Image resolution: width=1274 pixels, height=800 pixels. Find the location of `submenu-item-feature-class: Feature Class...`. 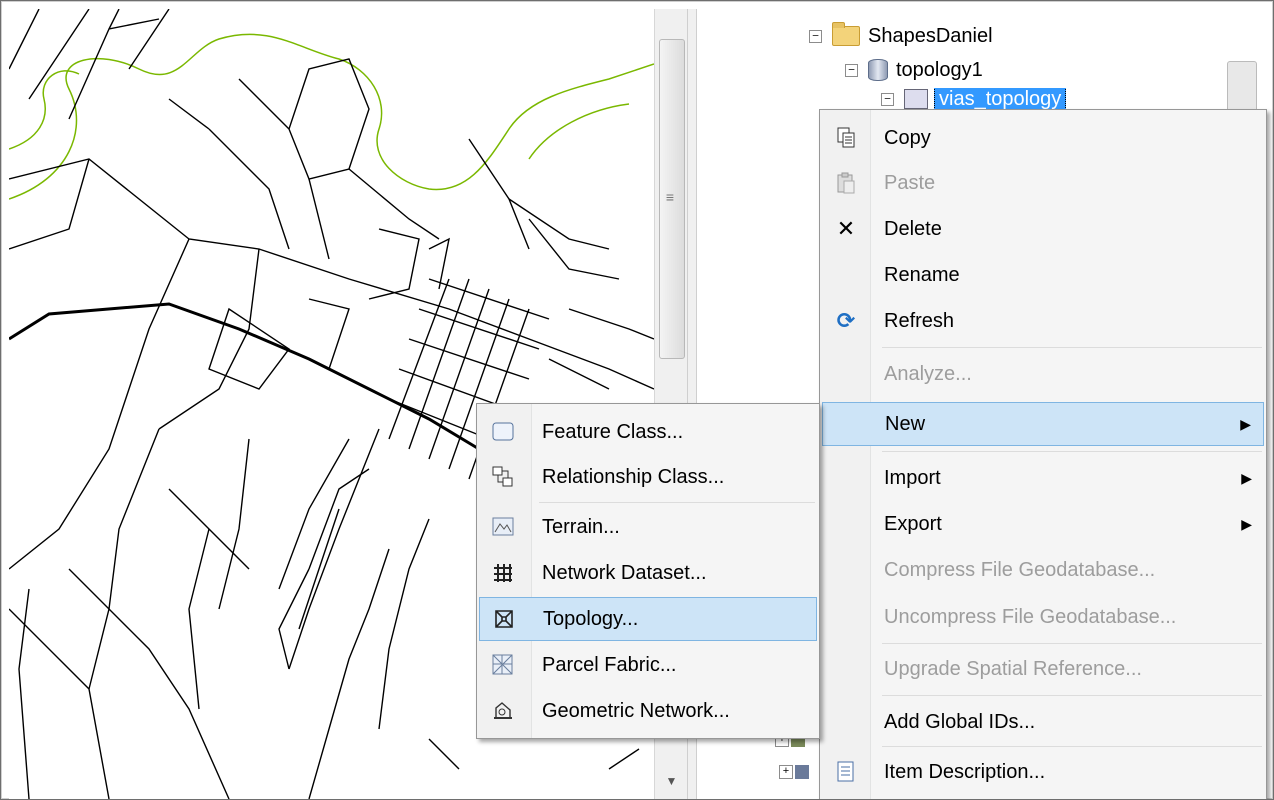

submenu-item-feature-class: Feature Class... is located at coordinates (648, 432).